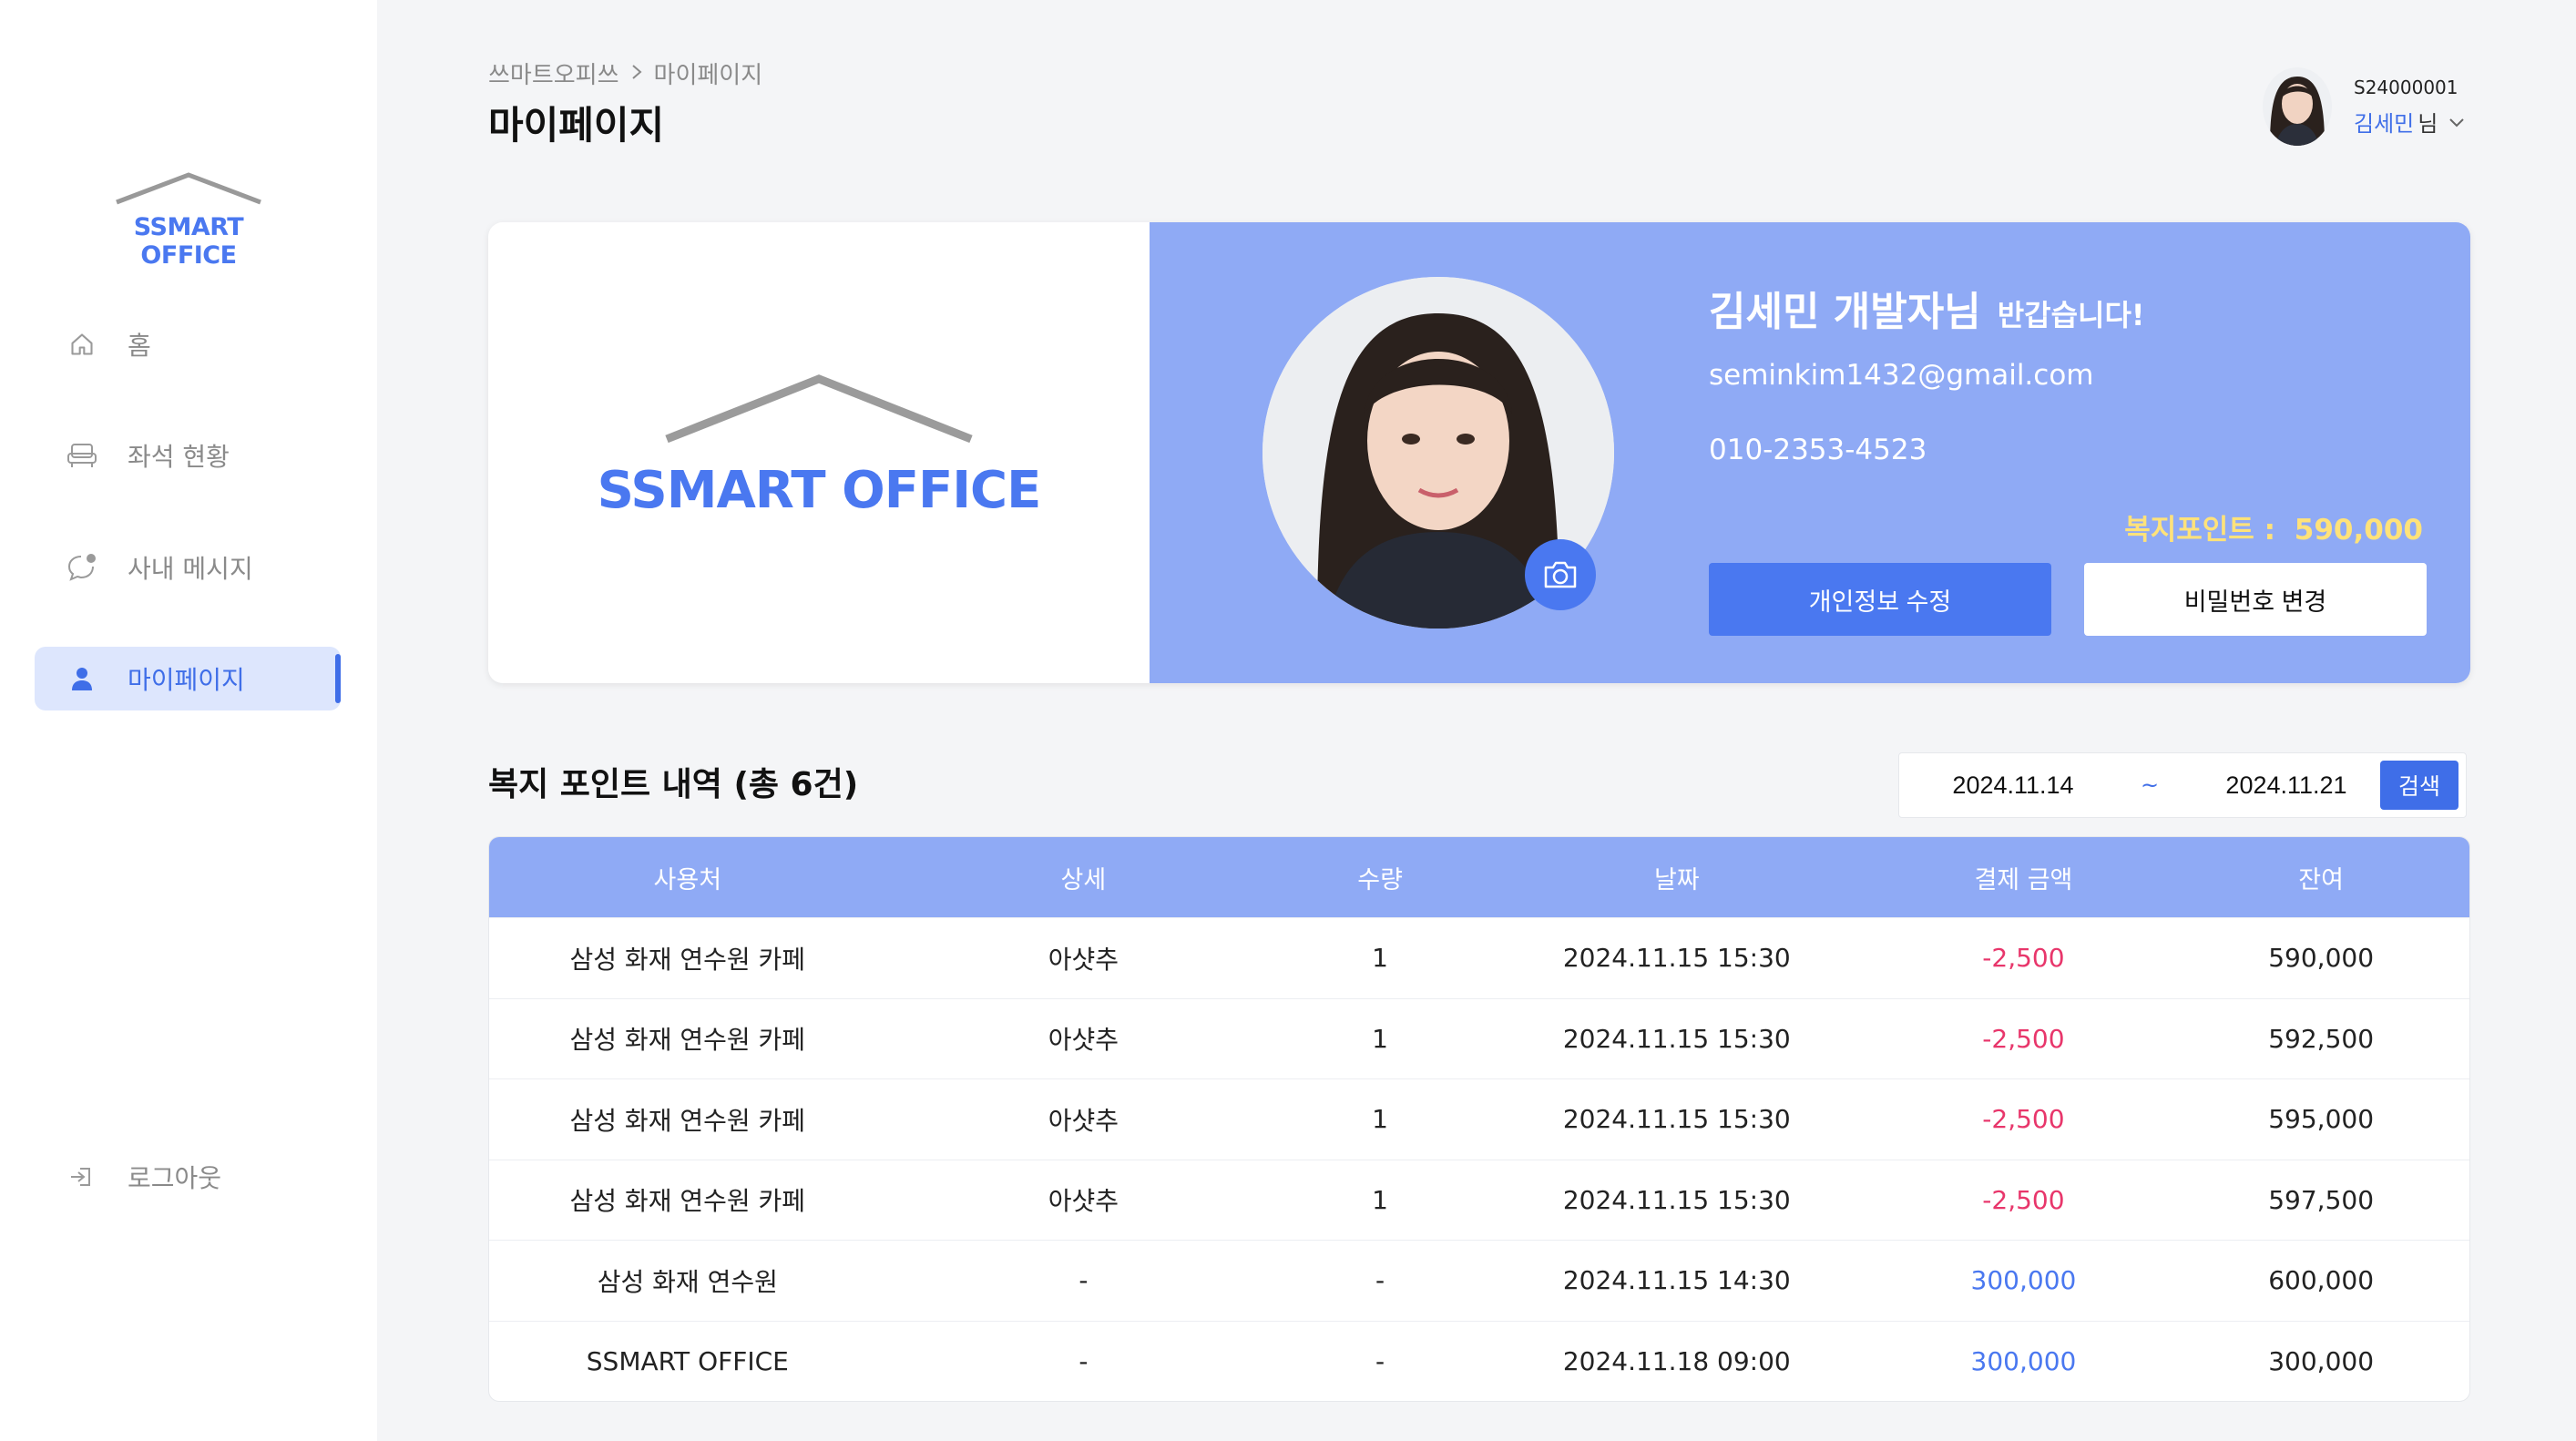 The height and width of the screenshot is (1441, 2576). Describe the element at coordinates (188, 241) in the screenshot. I see `logo-text: SSMART OFFICE` at that location.